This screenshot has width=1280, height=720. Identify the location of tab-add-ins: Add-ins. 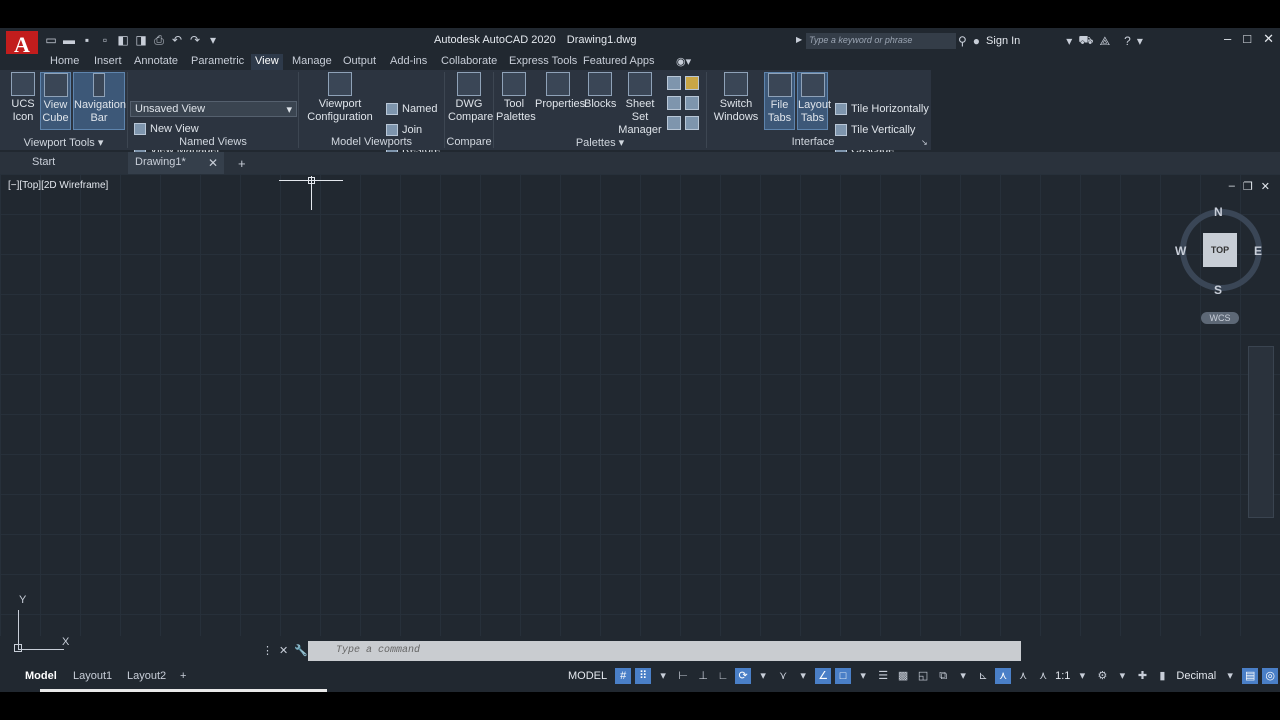
(408, 62).